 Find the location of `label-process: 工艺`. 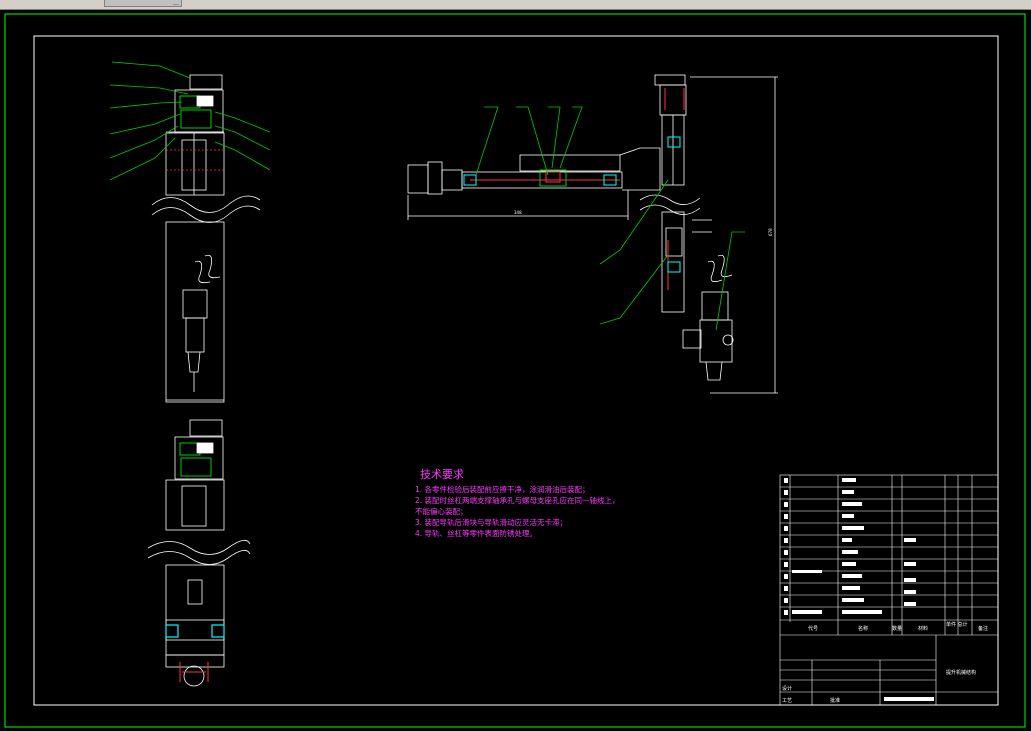

label-process: 工艺 is located at coordinates (787, 701).